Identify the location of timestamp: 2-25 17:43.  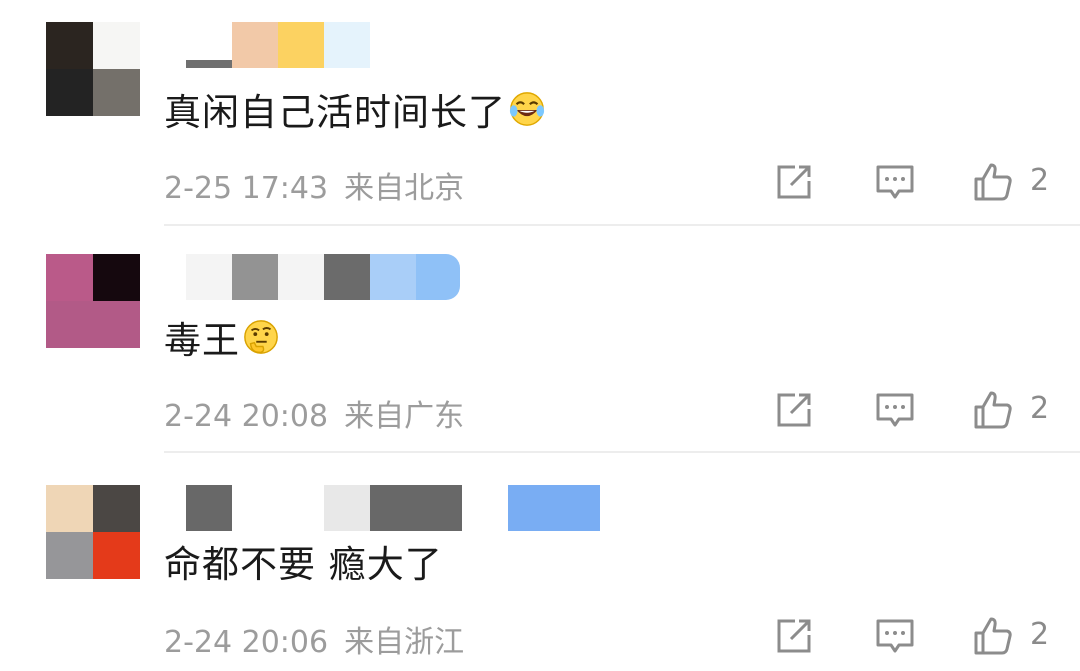
(246, 188).